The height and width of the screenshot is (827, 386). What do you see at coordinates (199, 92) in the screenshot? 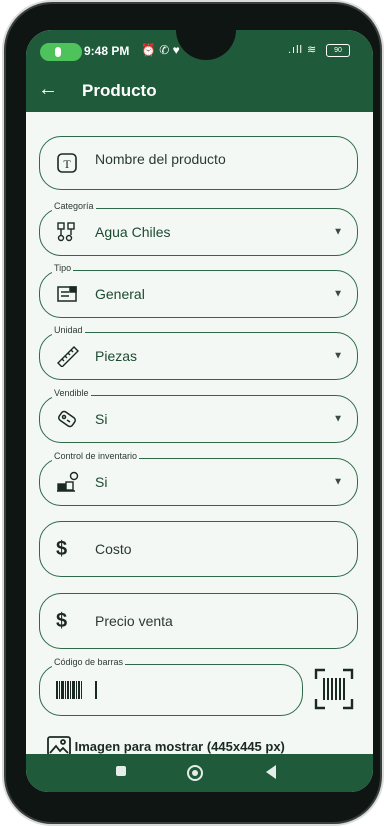
I see `app-bar: ← Producto` at bounding box center [199, 92].